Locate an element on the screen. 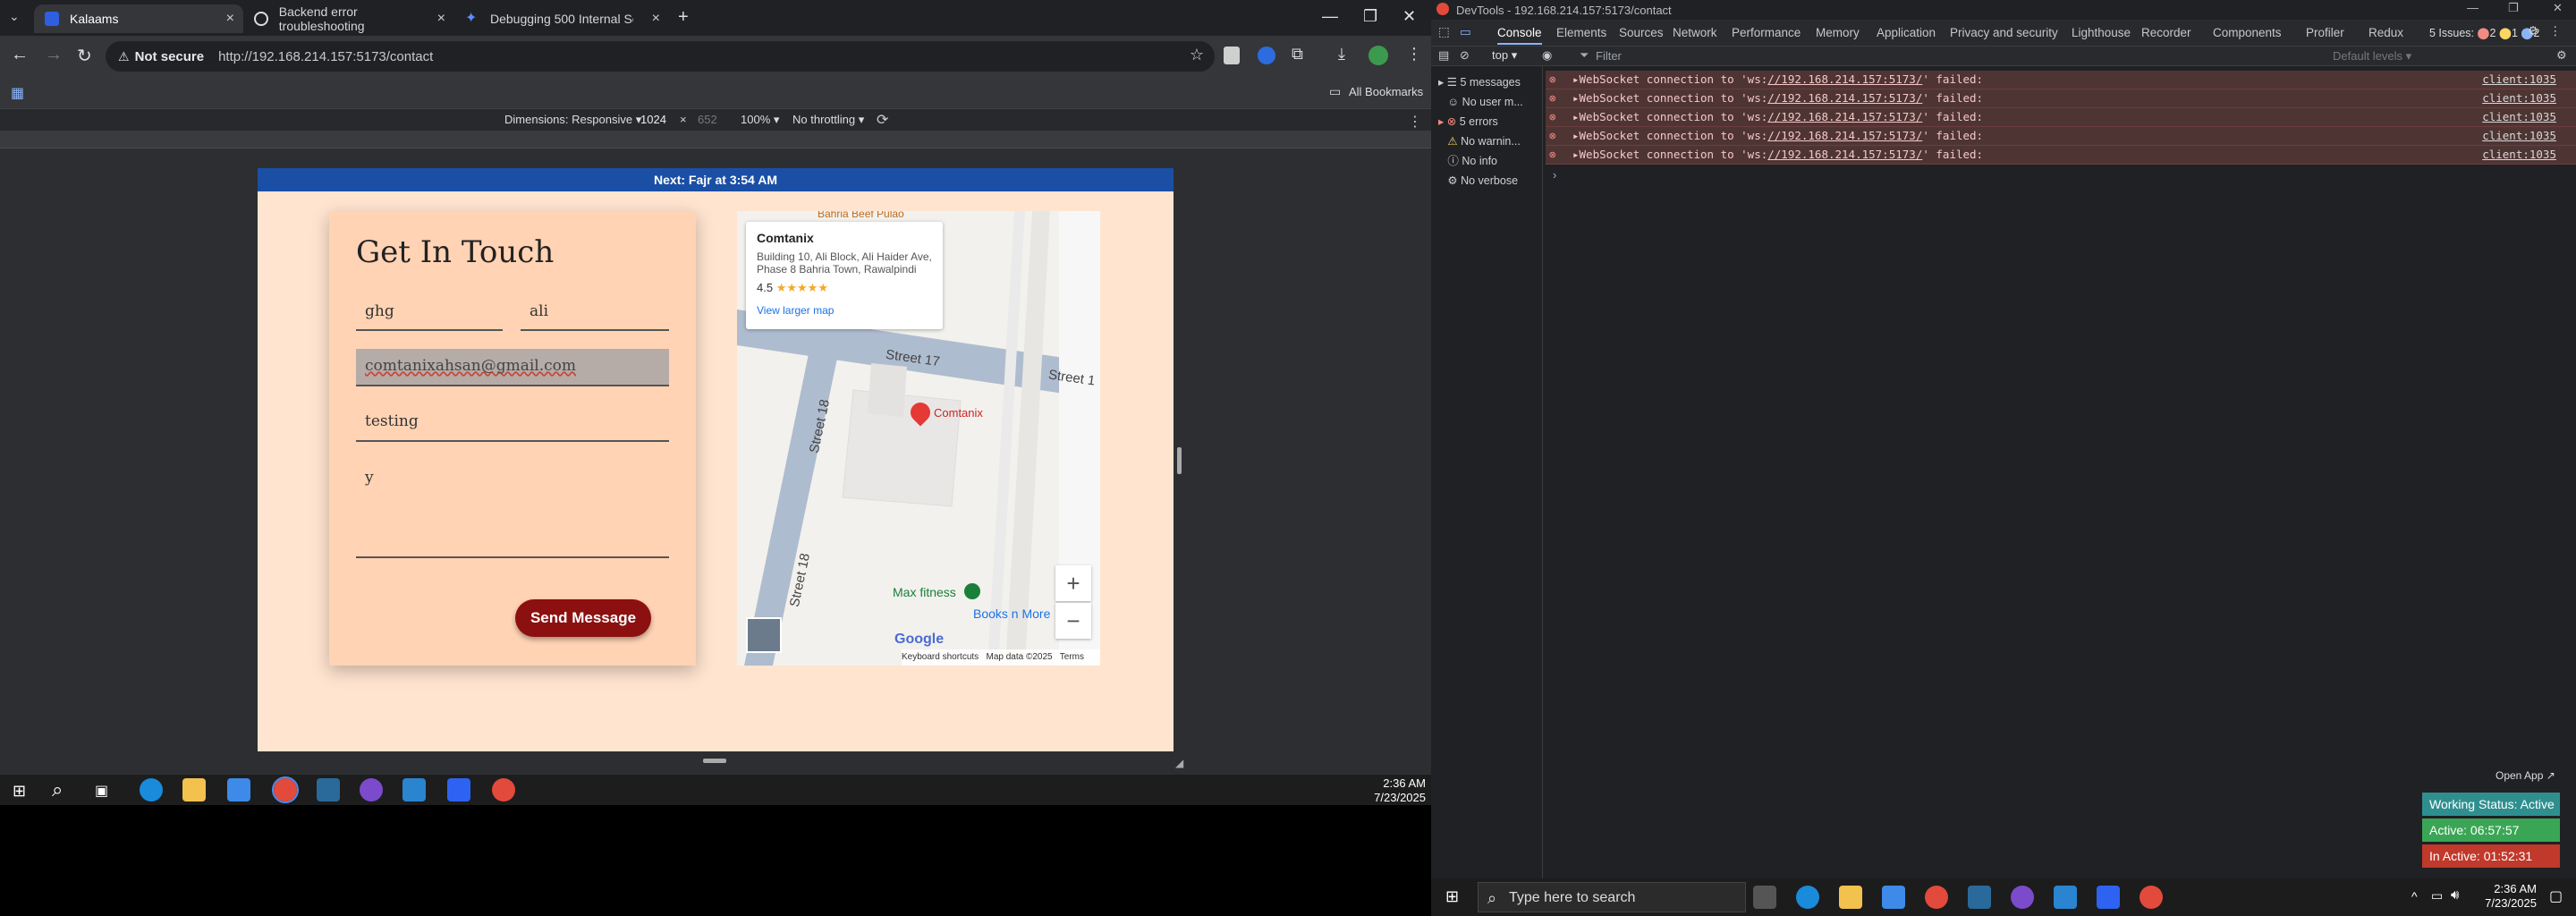 Image resolution: width=2576 pixels, height=916 pixels. street-view-thumbnail is located at coordinates (764, 635).